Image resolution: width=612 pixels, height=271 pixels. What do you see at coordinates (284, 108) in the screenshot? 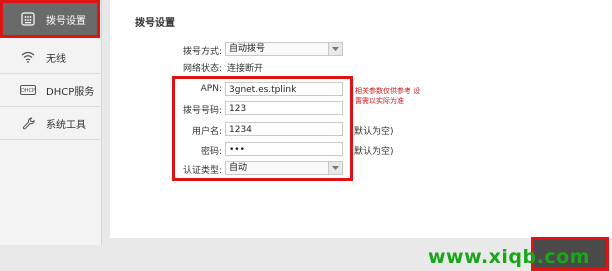
I see `dial-number-input: 123` at bounding box center [284, 108].